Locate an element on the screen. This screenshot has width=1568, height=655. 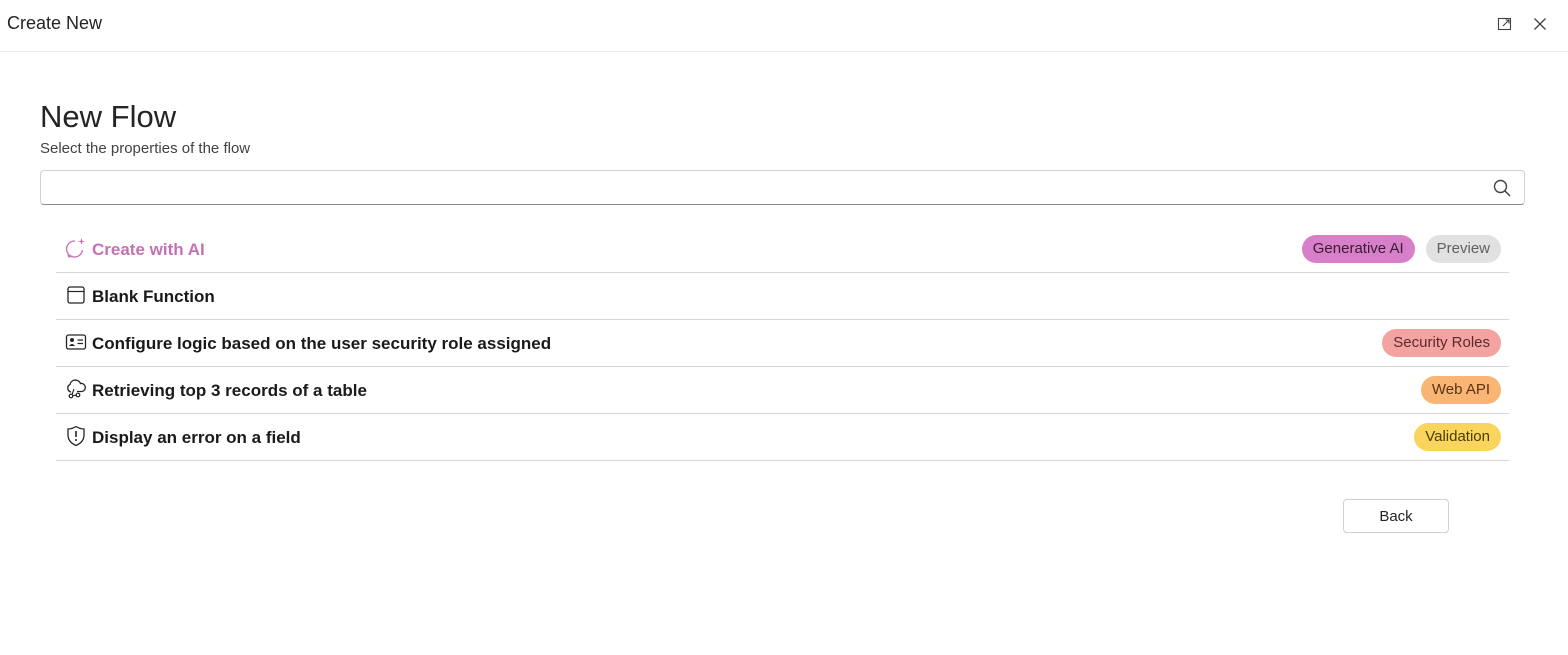
badge-preview: Preview is located at coordinates (1463, 249).